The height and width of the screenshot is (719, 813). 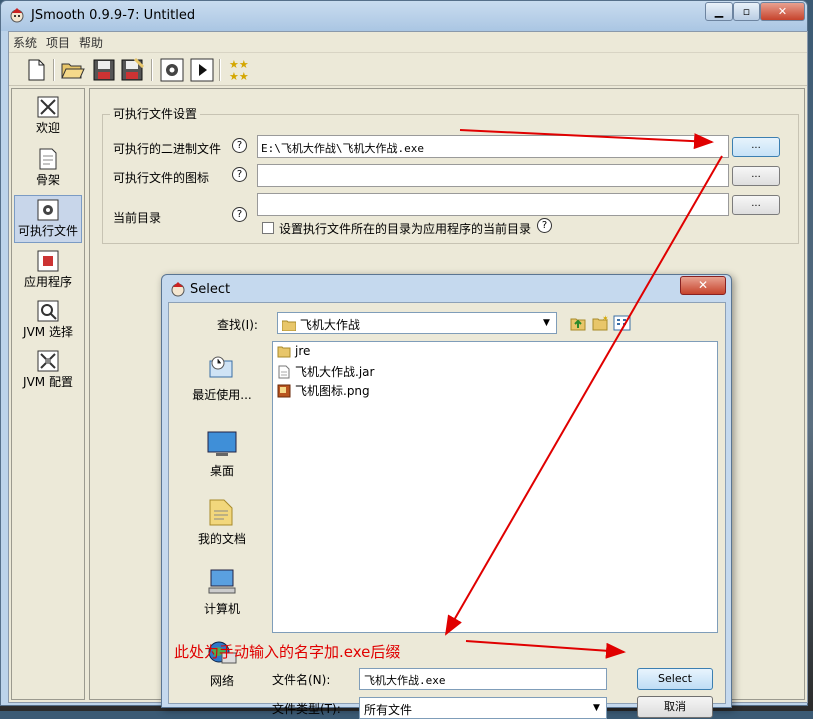 What do you see at coordinates (404, 16) in the screenshot?
I see `title-bar: JSmooth 0.9.9-7: Untitled ▁ ▫ ✕` at bounding box center [404, 16].